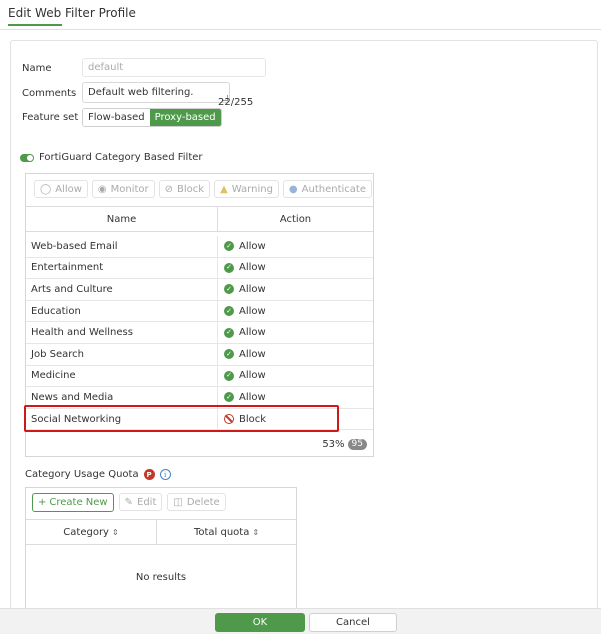 This screenshot has width=601, height=634. What do you see at coordinates (121, 157) in the screenshot?
I see `fortiguard-title: FortiGuard Category Based Filter` at bounding box center [121, 157].